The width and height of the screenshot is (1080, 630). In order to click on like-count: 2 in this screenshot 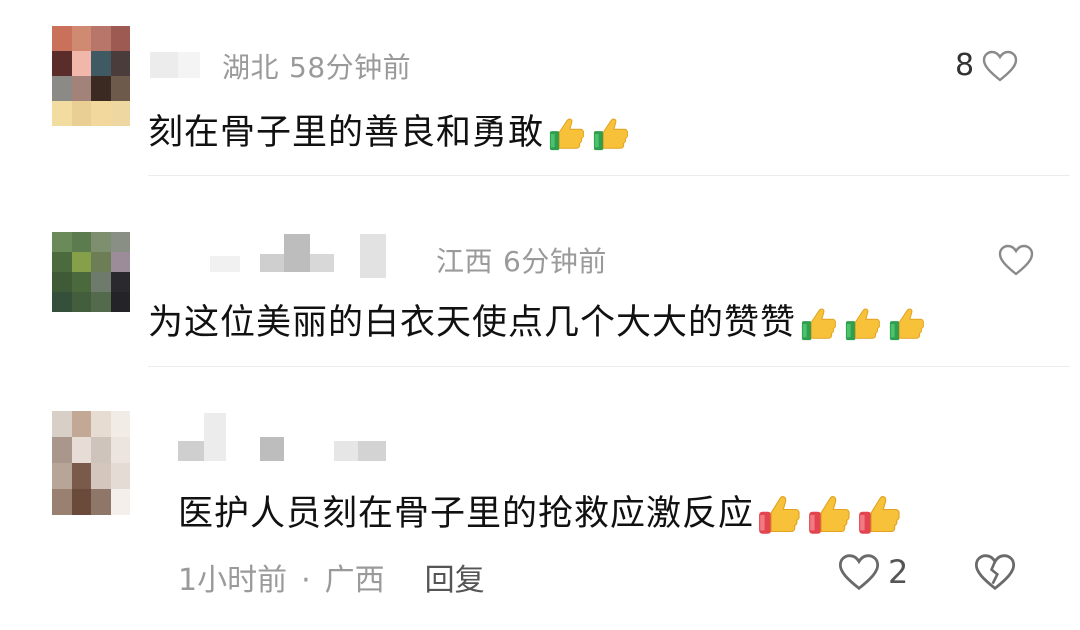, I will do `click(898, 572)`.